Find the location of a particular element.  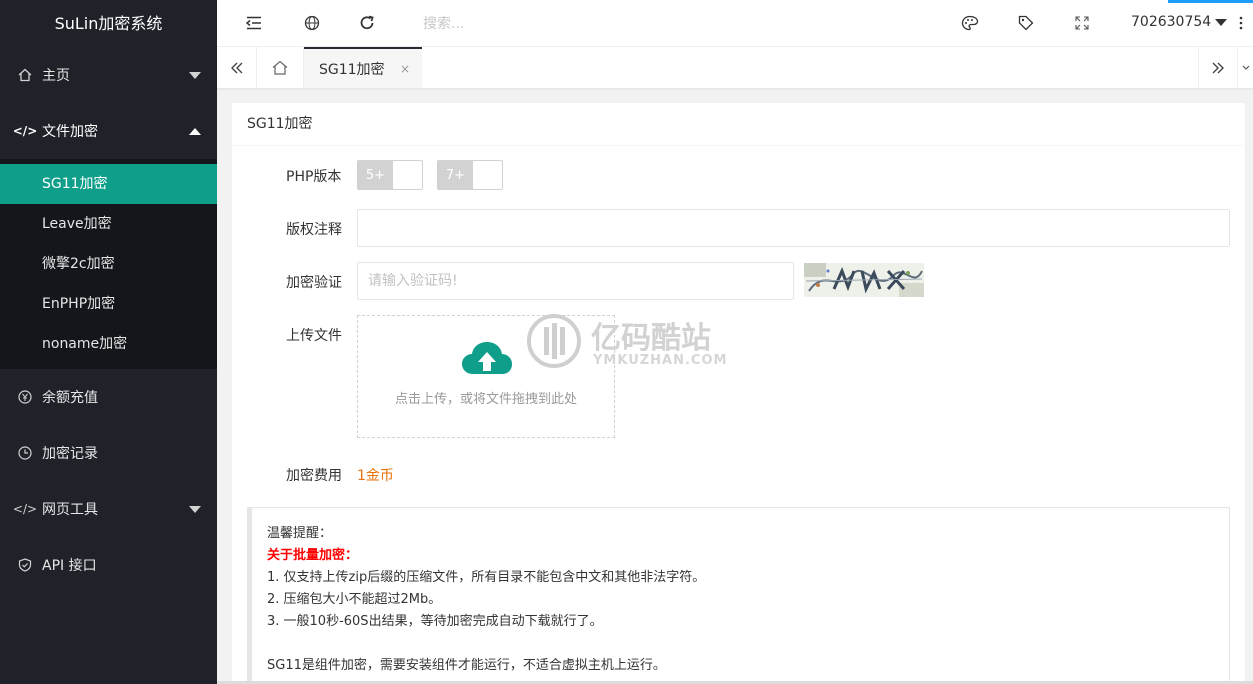

verify-label: 加密验证 is located at coordinates (314, 283).